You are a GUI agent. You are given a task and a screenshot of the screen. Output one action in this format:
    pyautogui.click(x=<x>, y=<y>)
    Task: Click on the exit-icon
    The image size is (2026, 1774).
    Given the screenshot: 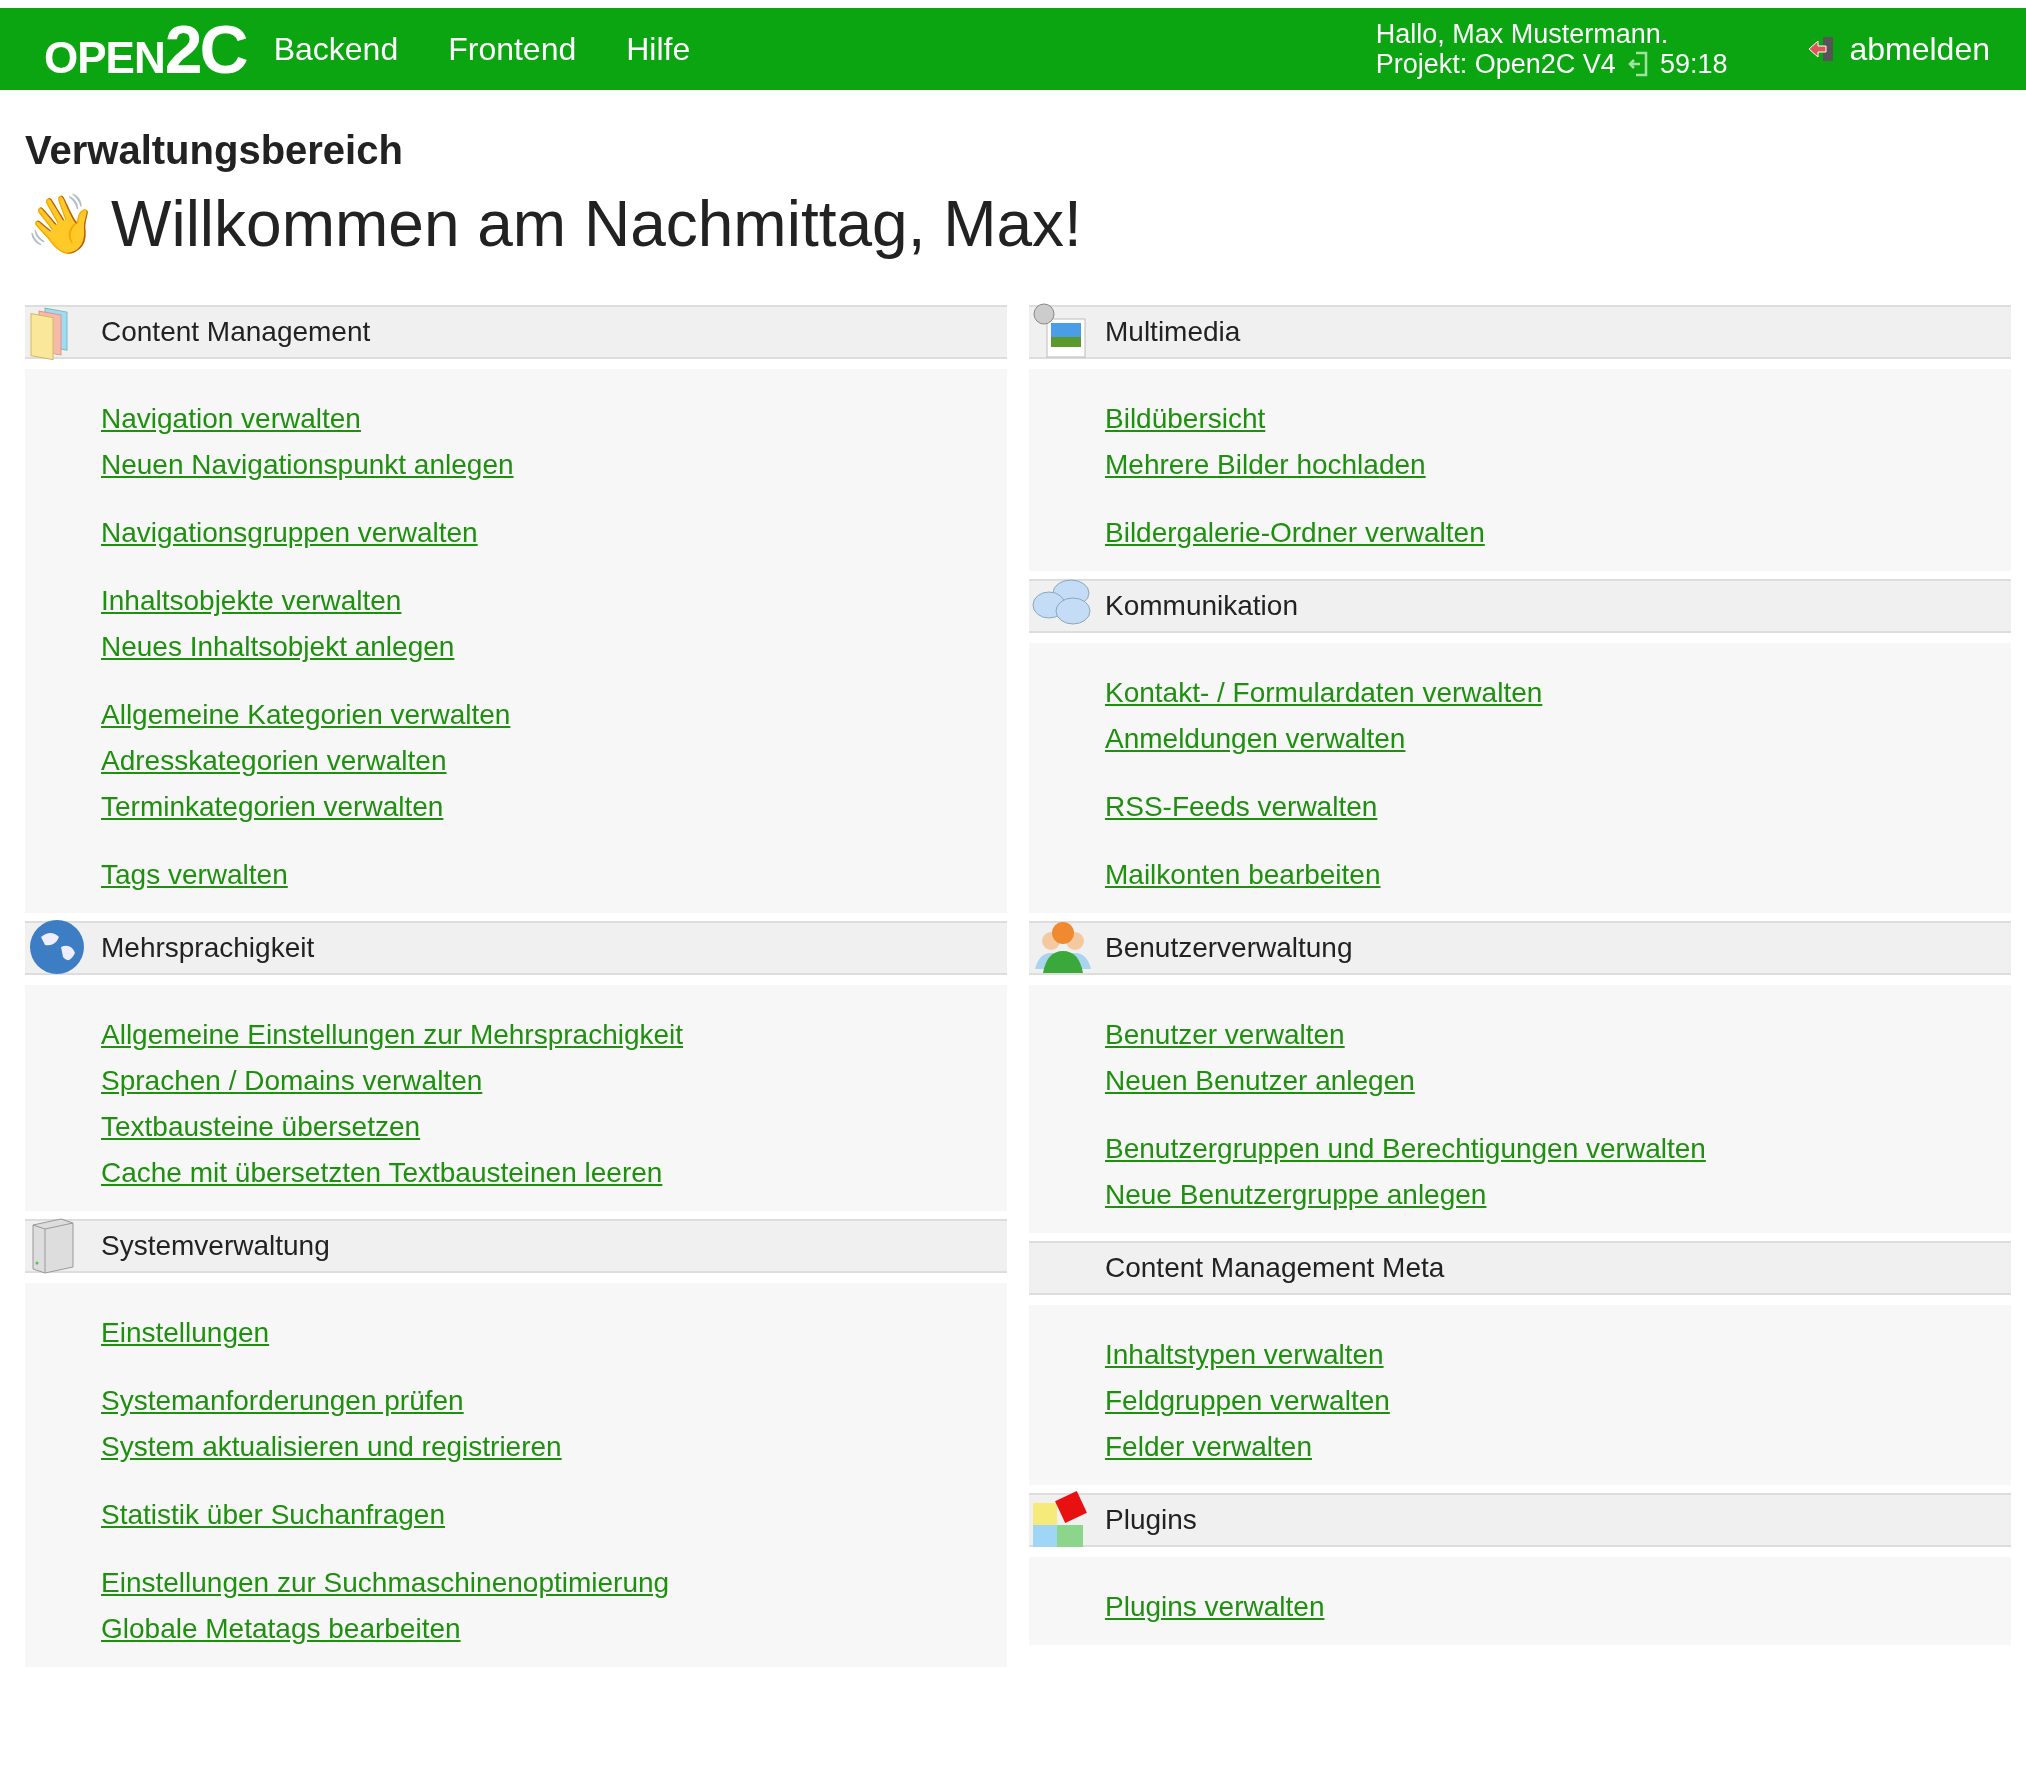 What is the action you would take?
    pyautogui.click(x=1637, y=64)
    